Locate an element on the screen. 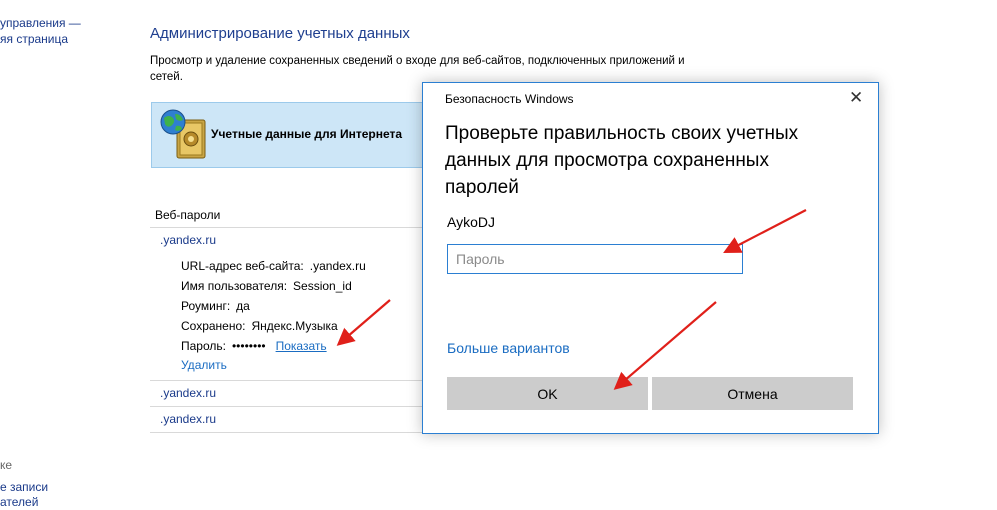 Image resolution: width=997 pixels, height=510 pixels. sidebar-link-accounts: е записи is located at coordinates (24, 487).